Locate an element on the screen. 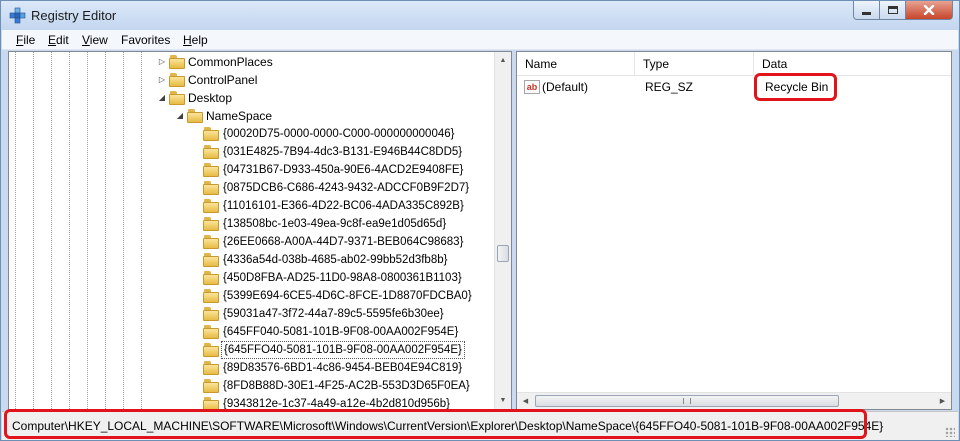  tree-node: {645FFO40-5081-101B-9F08-00AA002F954E} is located at coordinates (249, 350).